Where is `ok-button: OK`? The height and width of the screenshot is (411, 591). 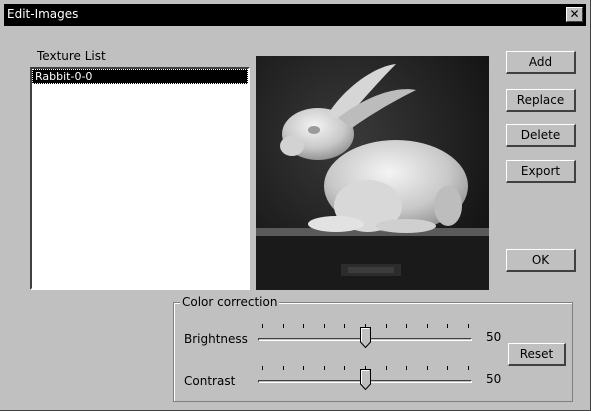
ok-button: OK is located at coordinates (541, 260).